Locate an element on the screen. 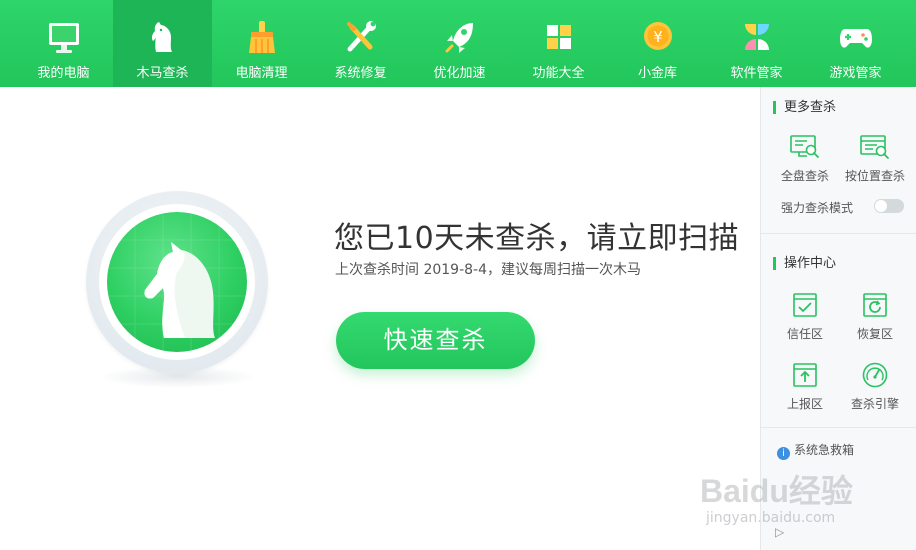  restore-zone-label: 恢复区 is located at coordinates (874, 334).